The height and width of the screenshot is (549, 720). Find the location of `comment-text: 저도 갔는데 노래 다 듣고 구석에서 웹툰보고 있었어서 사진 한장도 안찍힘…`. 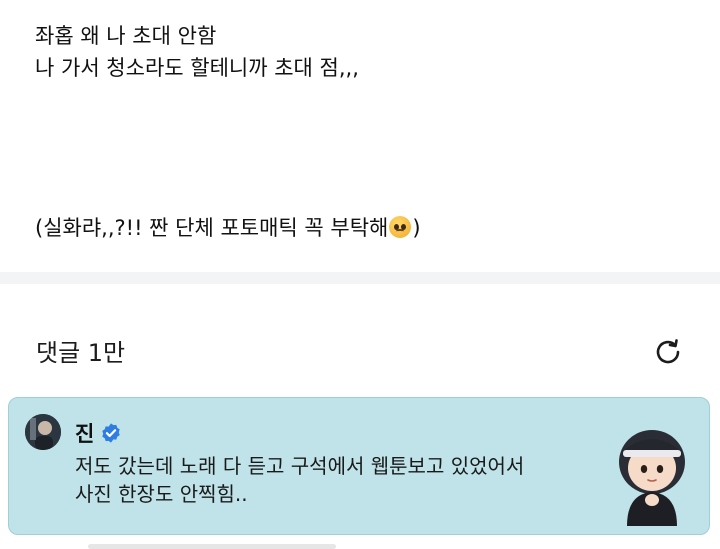

comment-text: 저도 갔는데 노래 다 듣고 구석에서 웹툰보고 있었어서 사진 한장도 안찍힘… is located at coordinates (335, 480).